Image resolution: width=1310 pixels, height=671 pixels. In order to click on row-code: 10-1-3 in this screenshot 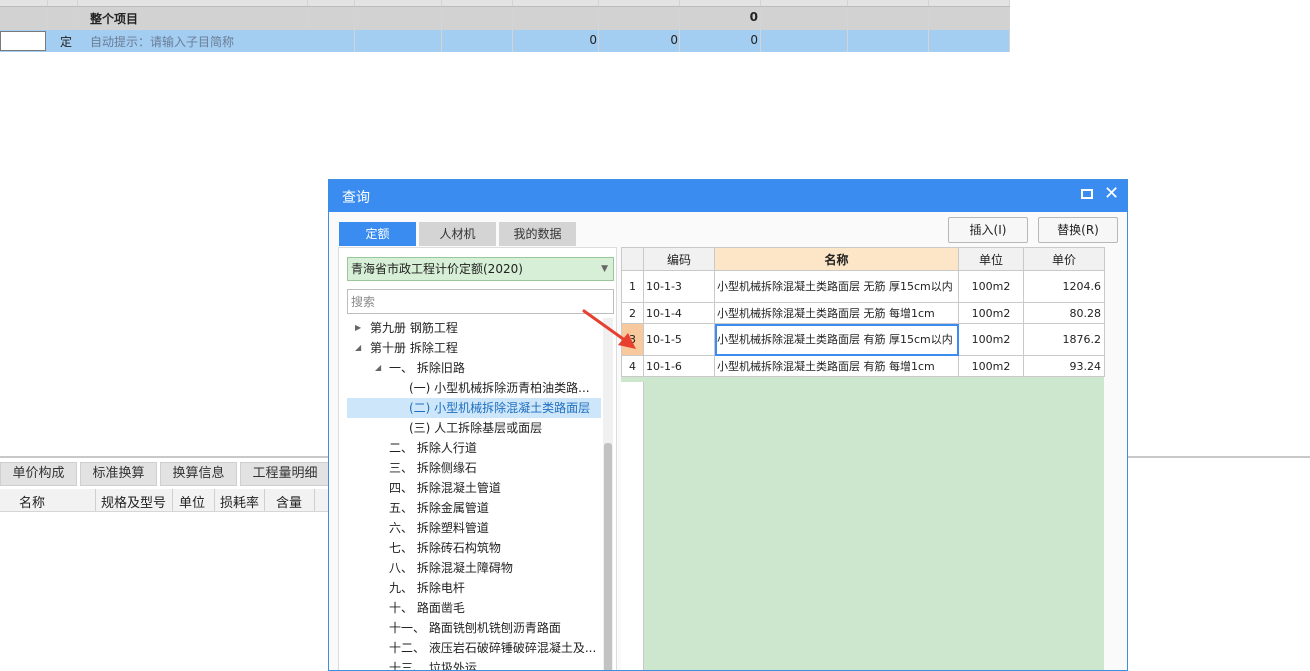, I will do `click(679, 286)`.